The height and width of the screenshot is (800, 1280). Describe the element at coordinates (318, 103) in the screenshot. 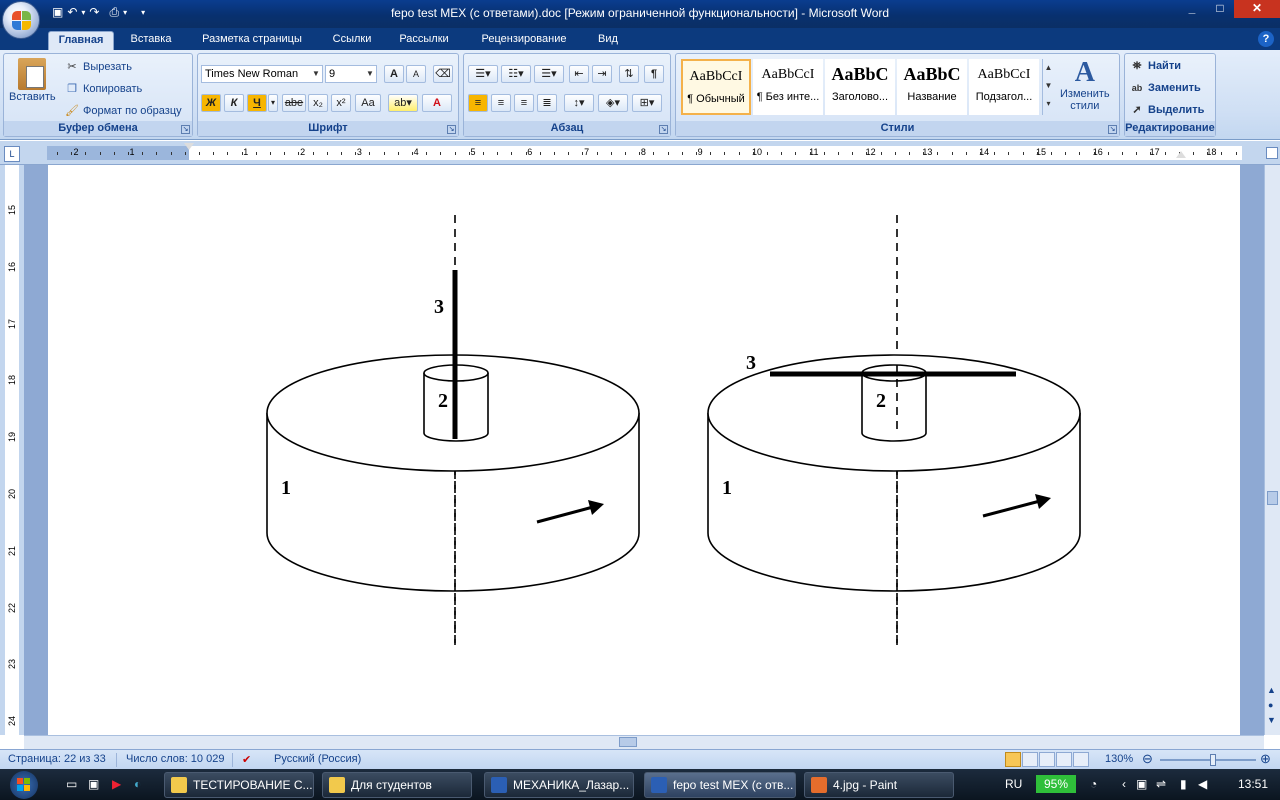

I see `subscript-button: x₂` at that location.